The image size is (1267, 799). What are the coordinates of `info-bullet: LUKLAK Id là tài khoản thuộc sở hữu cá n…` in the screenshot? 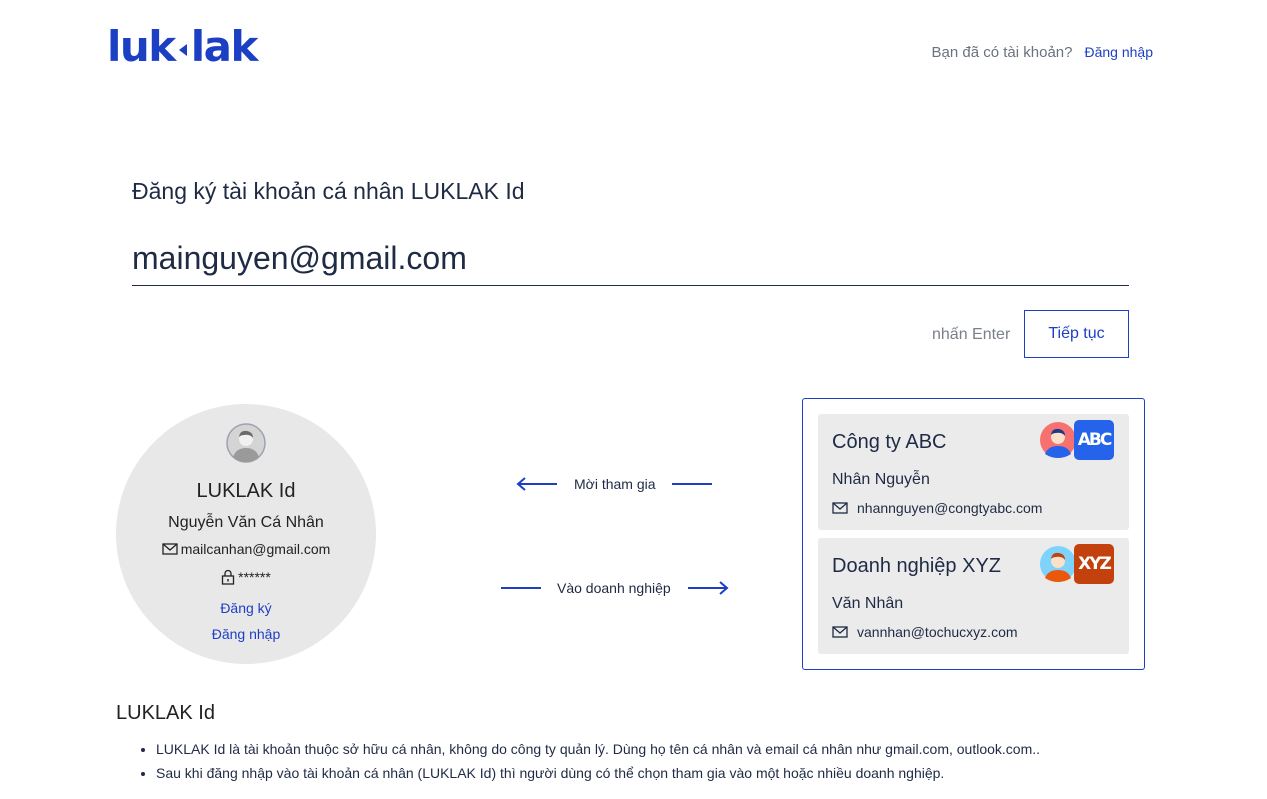 It's located at (686, 749).